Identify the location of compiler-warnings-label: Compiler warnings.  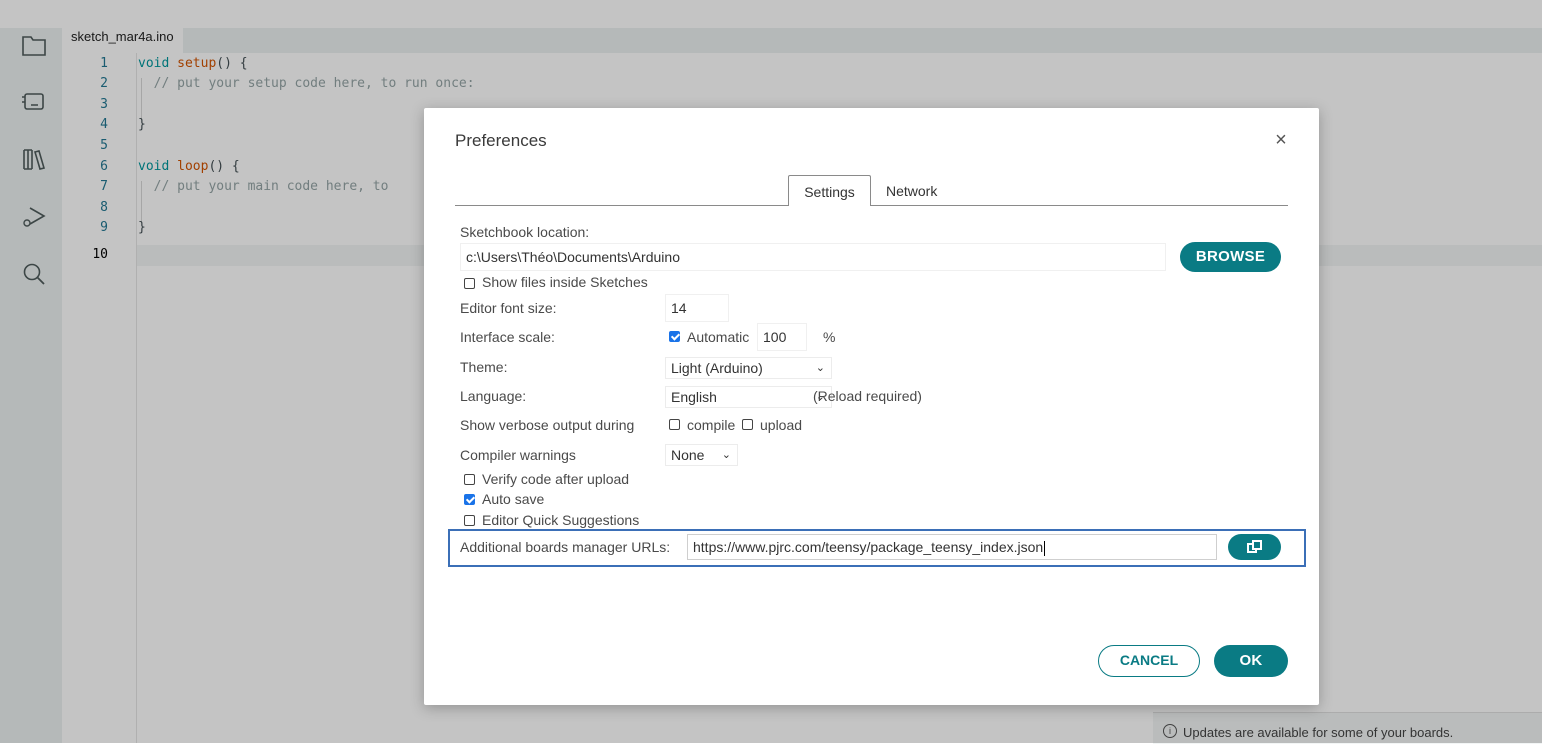
(518, 455).